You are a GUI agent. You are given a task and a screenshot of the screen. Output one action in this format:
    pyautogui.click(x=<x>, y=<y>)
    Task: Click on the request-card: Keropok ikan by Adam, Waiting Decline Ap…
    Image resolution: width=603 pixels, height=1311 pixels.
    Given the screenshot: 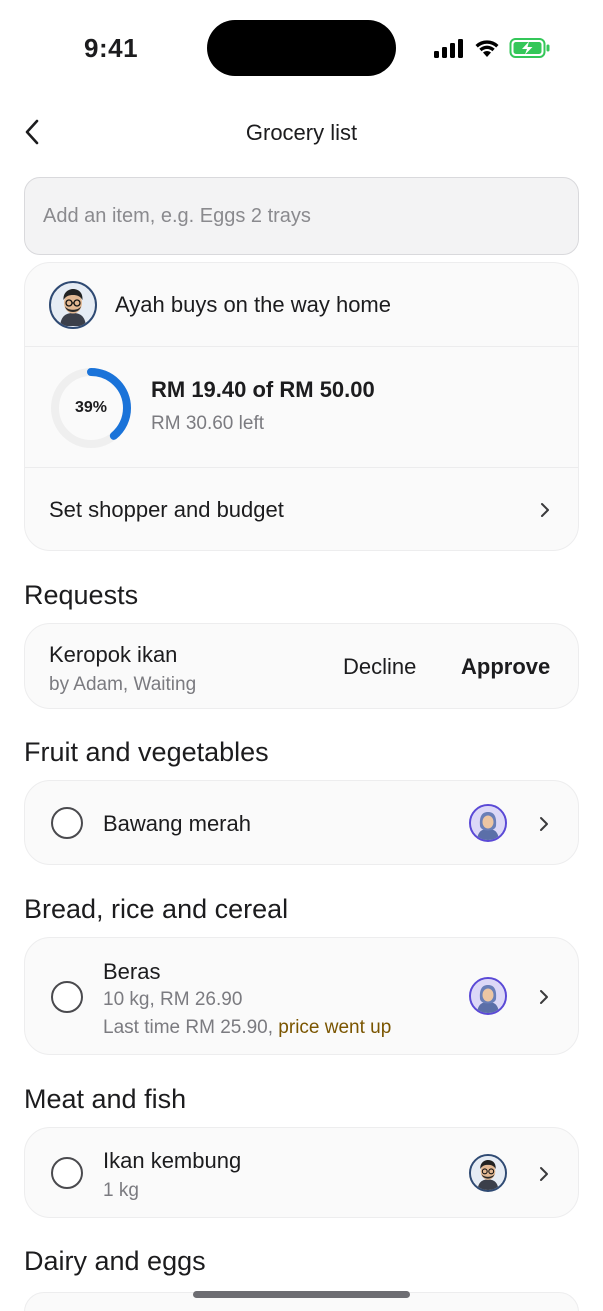 What is the action you would take?
    pyautogui.click(x=301, y=666)
    